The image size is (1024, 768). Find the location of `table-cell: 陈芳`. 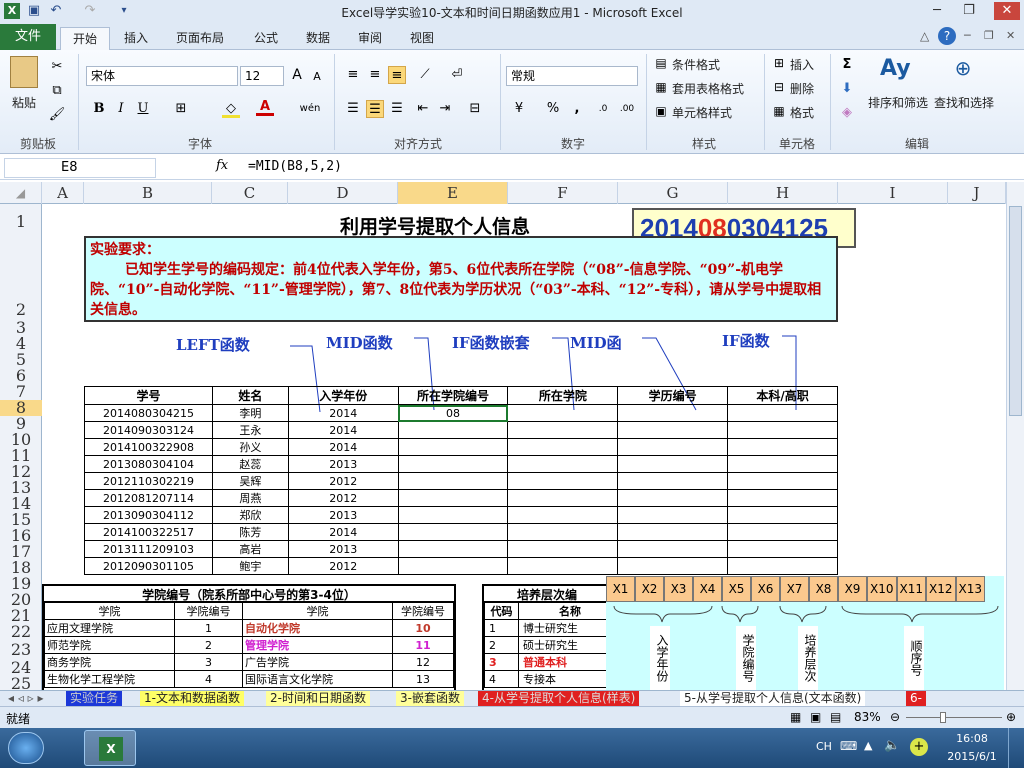

table-cell: 陈芳 is located at coordinates (250, 532).